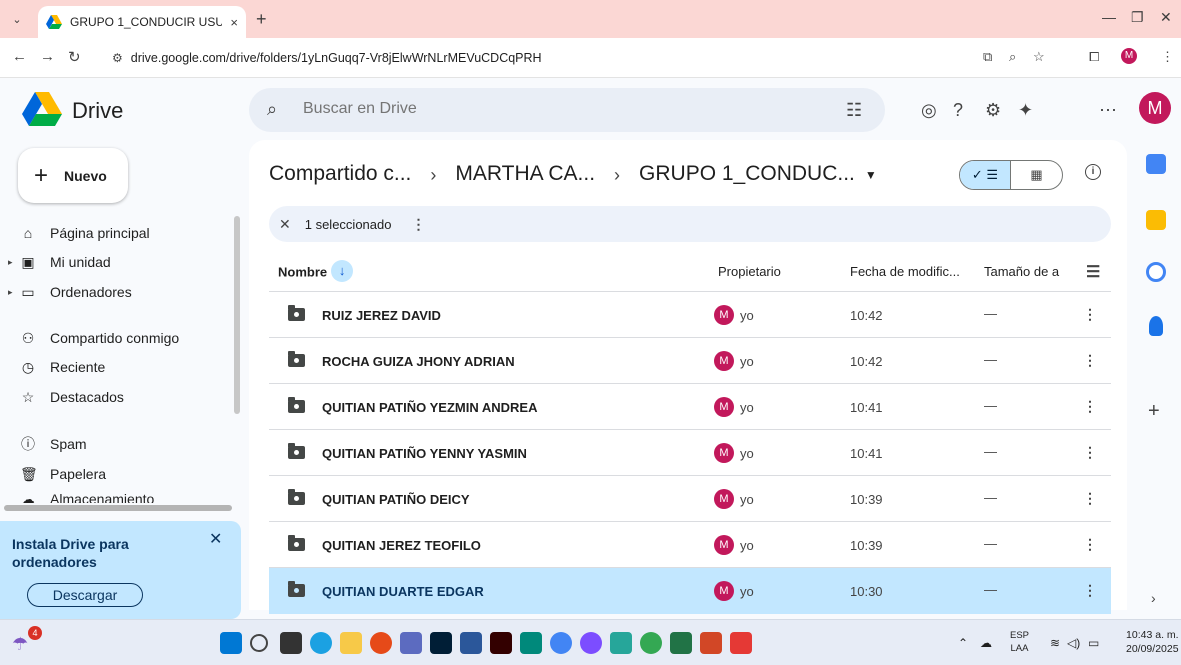 The image size is (1181, 665). I want to click on contacts-icon, so click(1156, 326).